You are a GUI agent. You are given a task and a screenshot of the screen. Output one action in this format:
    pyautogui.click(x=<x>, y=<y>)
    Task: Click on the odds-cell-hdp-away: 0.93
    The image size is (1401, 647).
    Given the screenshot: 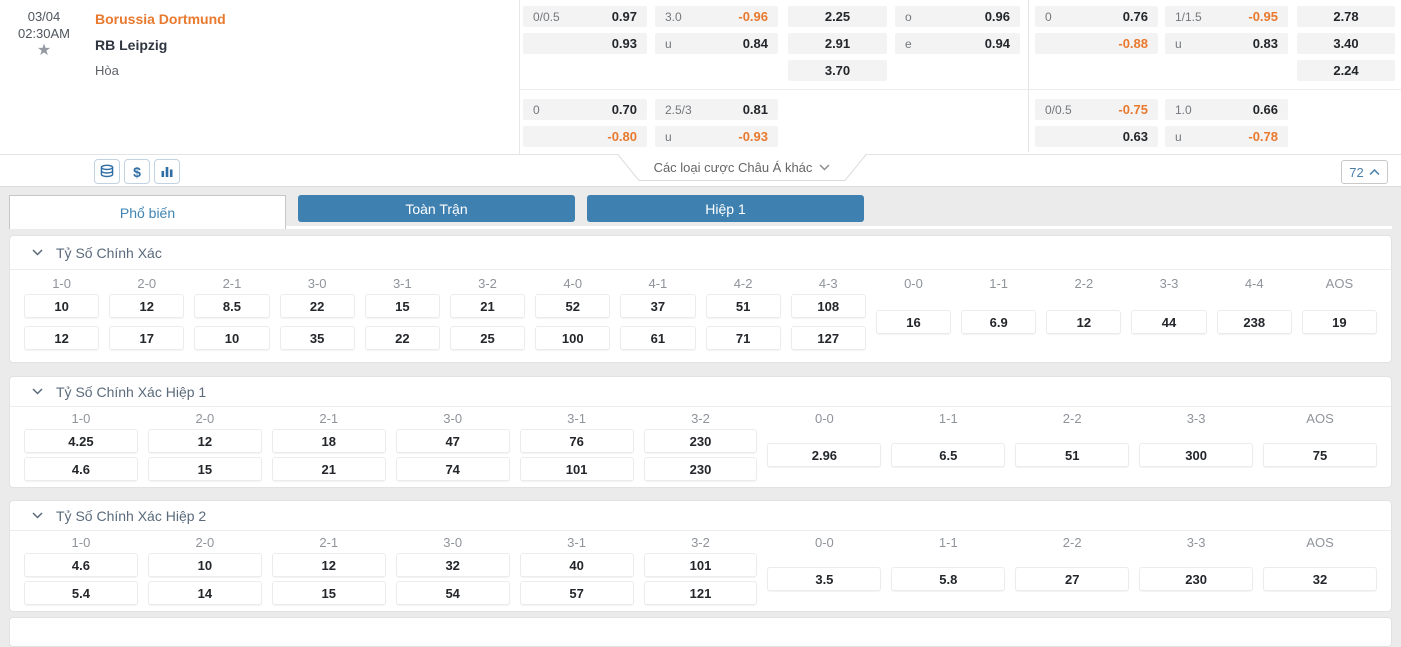 What is the action you would take?
    pyautogui.click(x=585, y=43)
    